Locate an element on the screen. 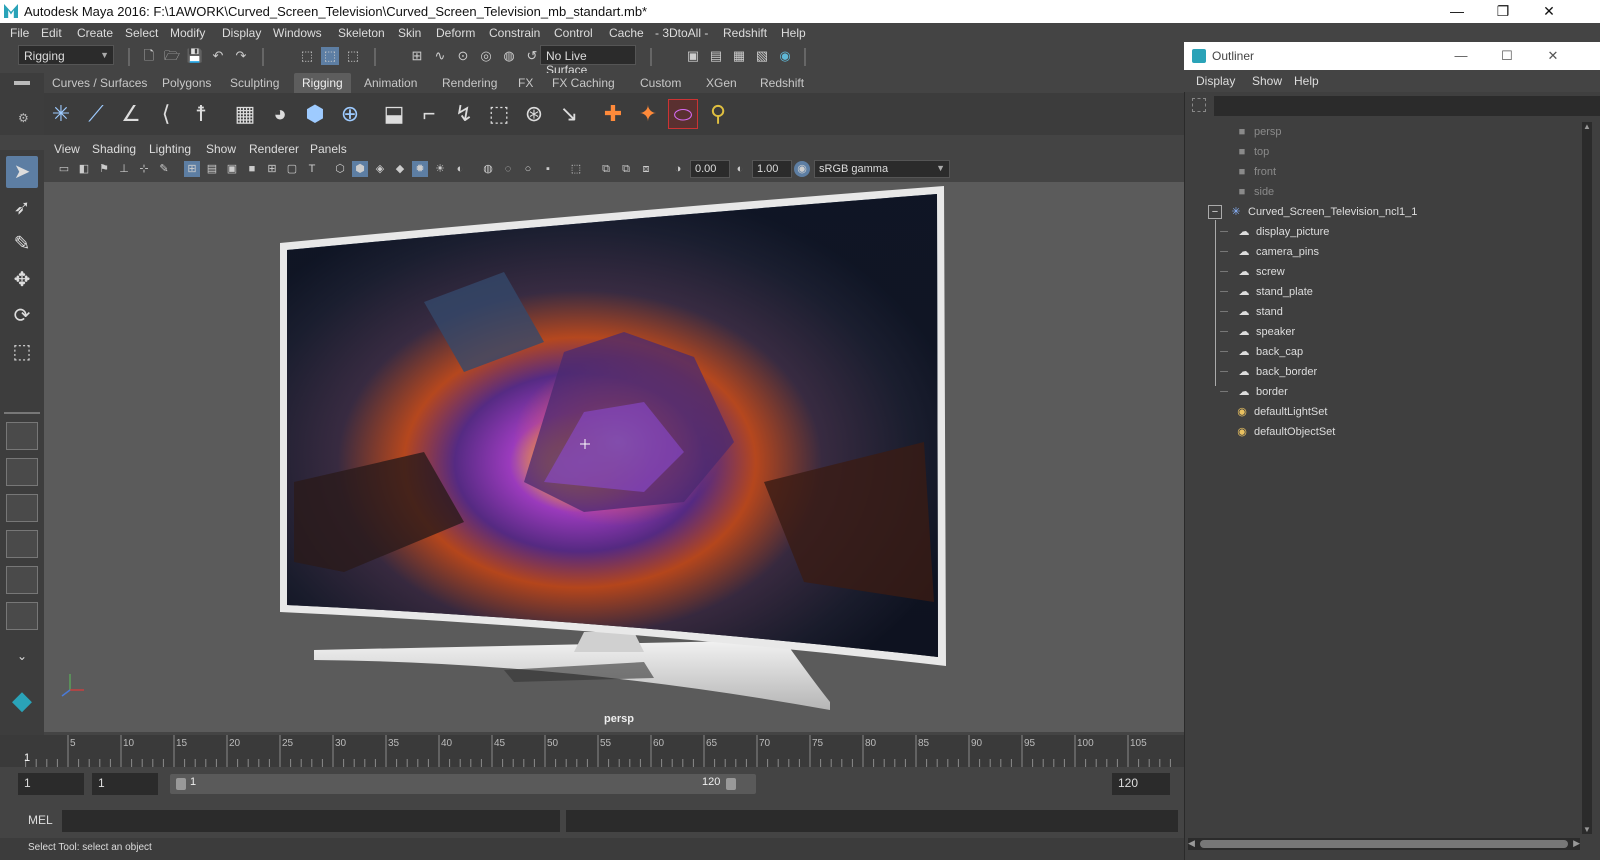  gamma-icon: ◐ is located at coordinates (740, 169).